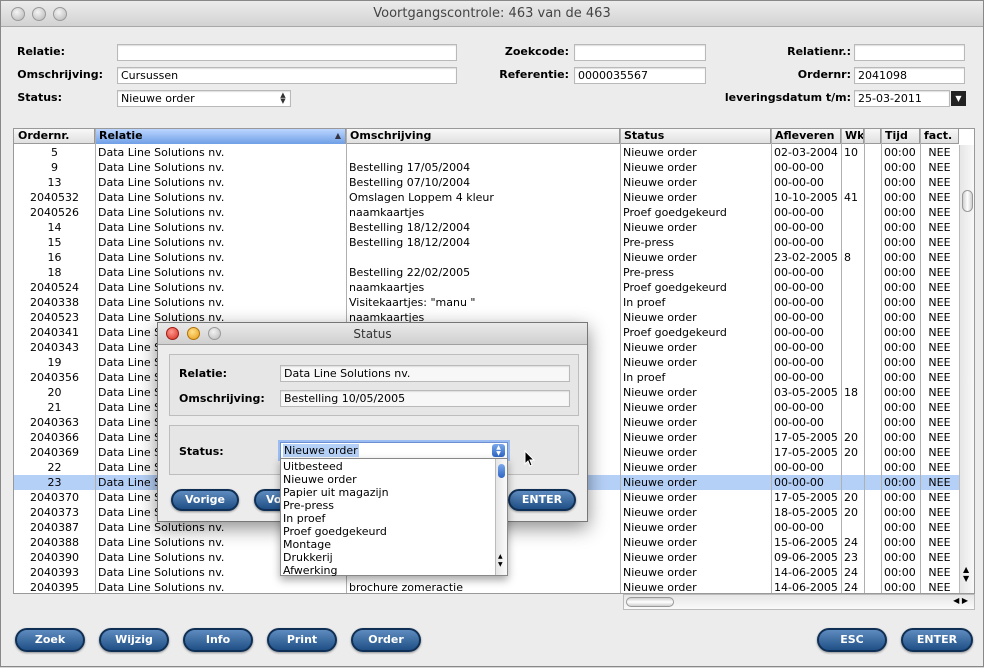  Describe the element at coordinates (220, 136) in the screenshot. I see `column-header-relatie: Relatie ▲` at that location.